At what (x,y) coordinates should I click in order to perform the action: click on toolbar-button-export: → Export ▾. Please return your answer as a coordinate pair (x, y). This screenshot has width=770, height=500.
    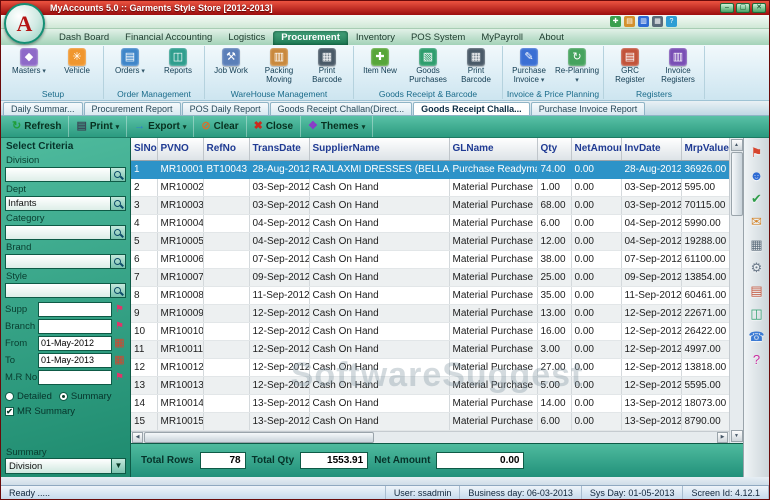
    Looking at the image, I should click on (161, 126).